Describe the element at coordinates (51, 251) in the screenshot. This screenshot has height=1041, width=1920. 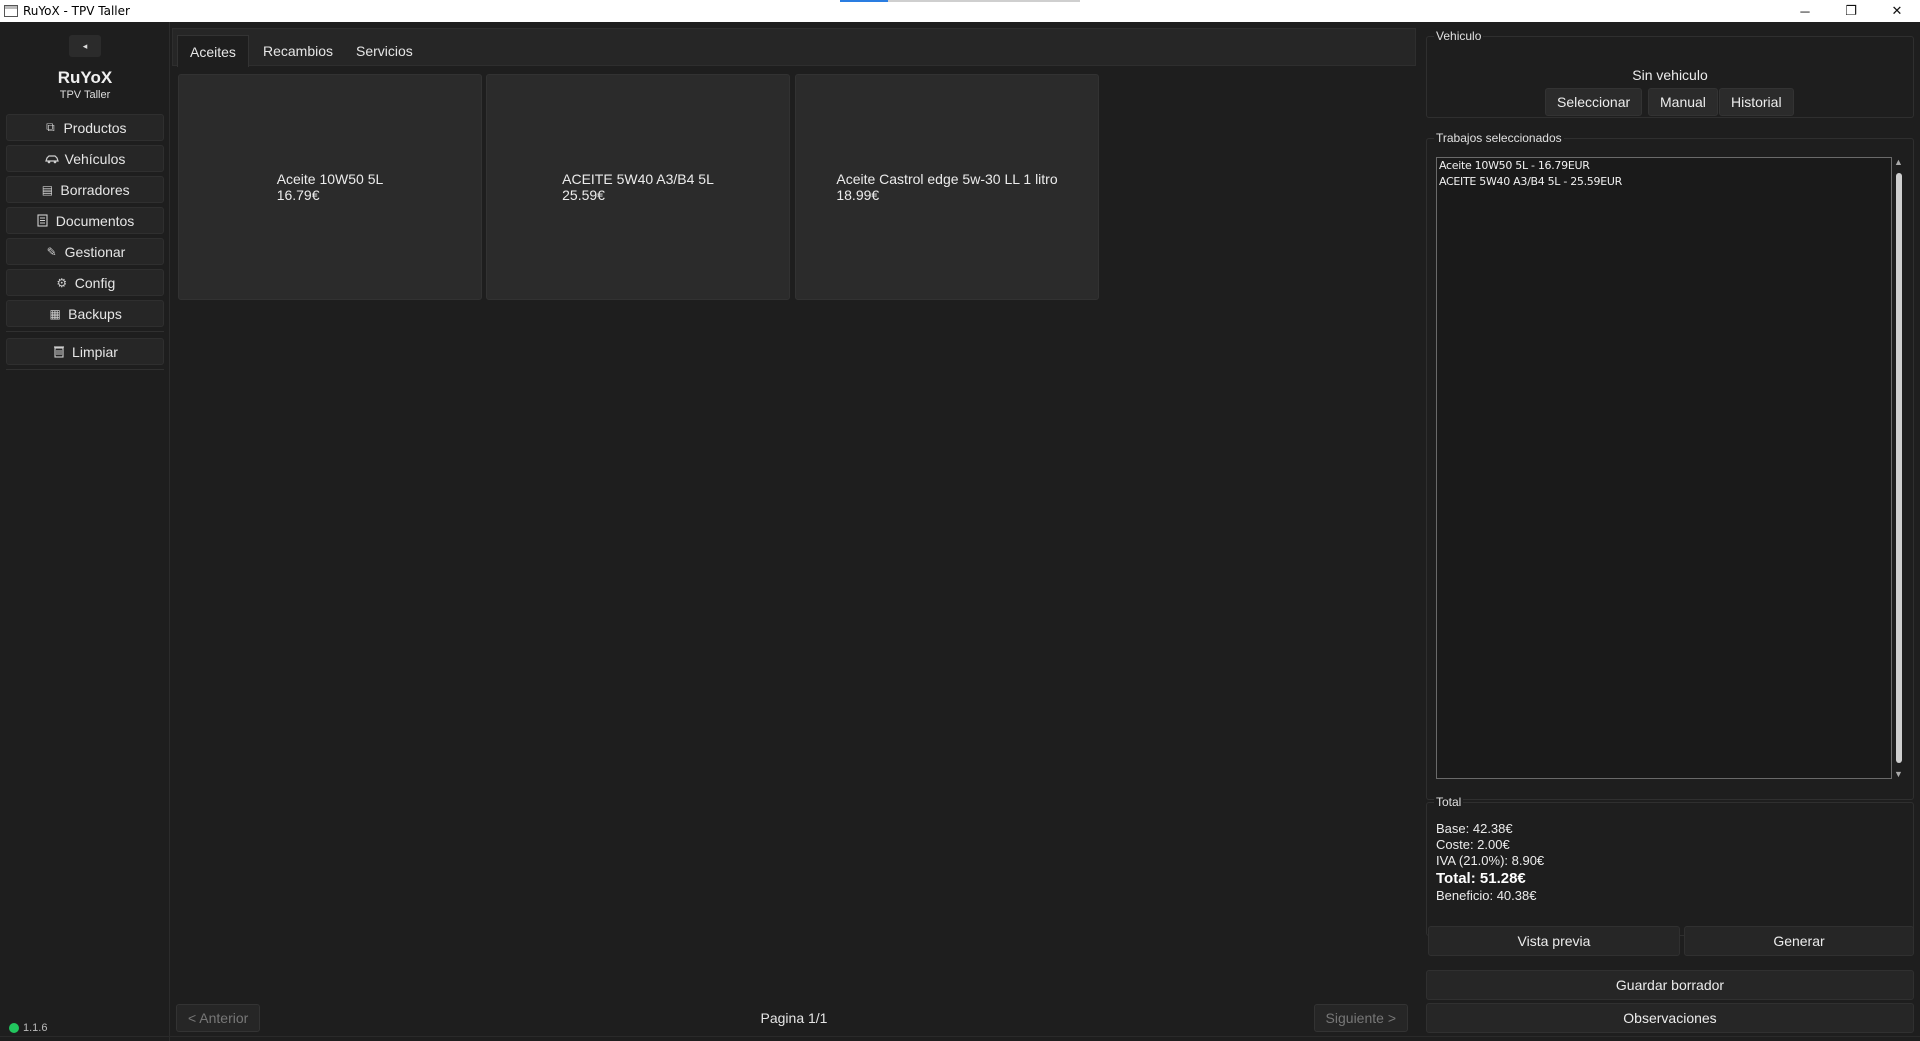
I see `pencil-icon: ✎` at that location.